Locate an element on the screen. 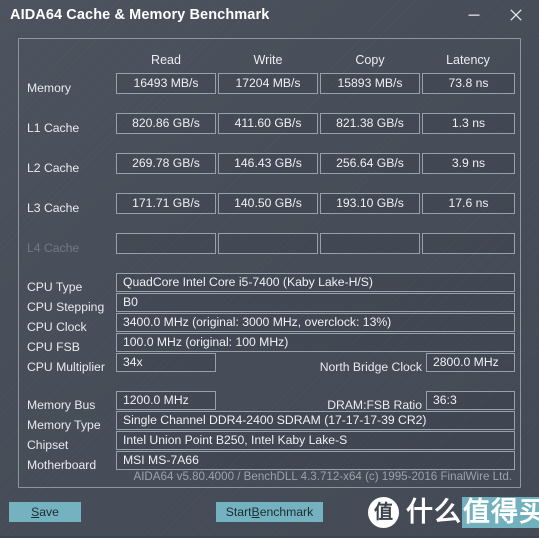 This screenshot has width=539, height=538. cell-l1-copy: 821.38 GB/s is located at coordinates (370, 123).